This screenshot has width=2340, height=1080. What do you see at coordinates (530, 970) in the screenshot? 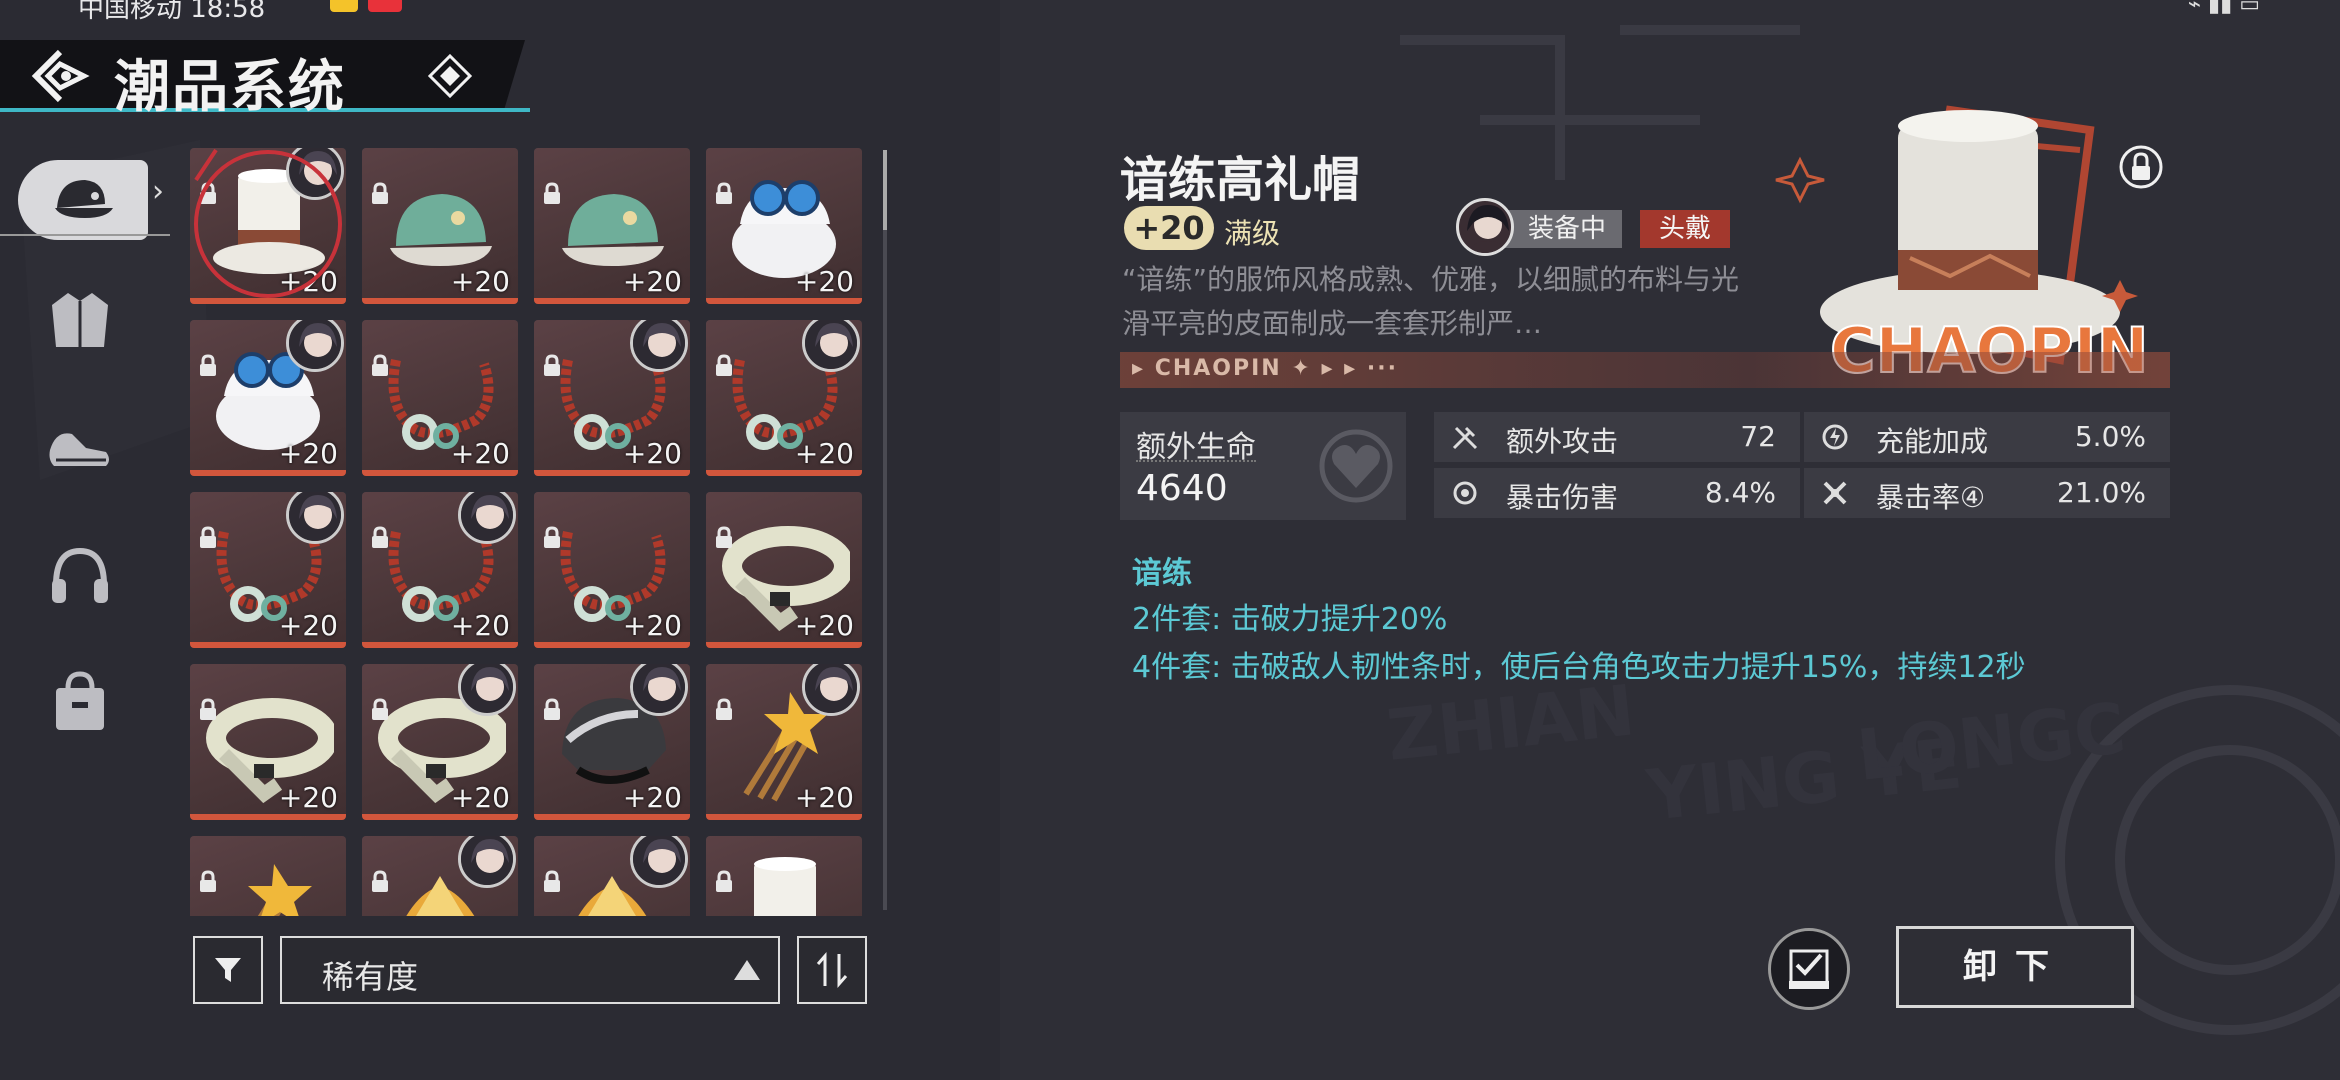
I see `sort-select: 稀有度` at bounding box center [530, 970].